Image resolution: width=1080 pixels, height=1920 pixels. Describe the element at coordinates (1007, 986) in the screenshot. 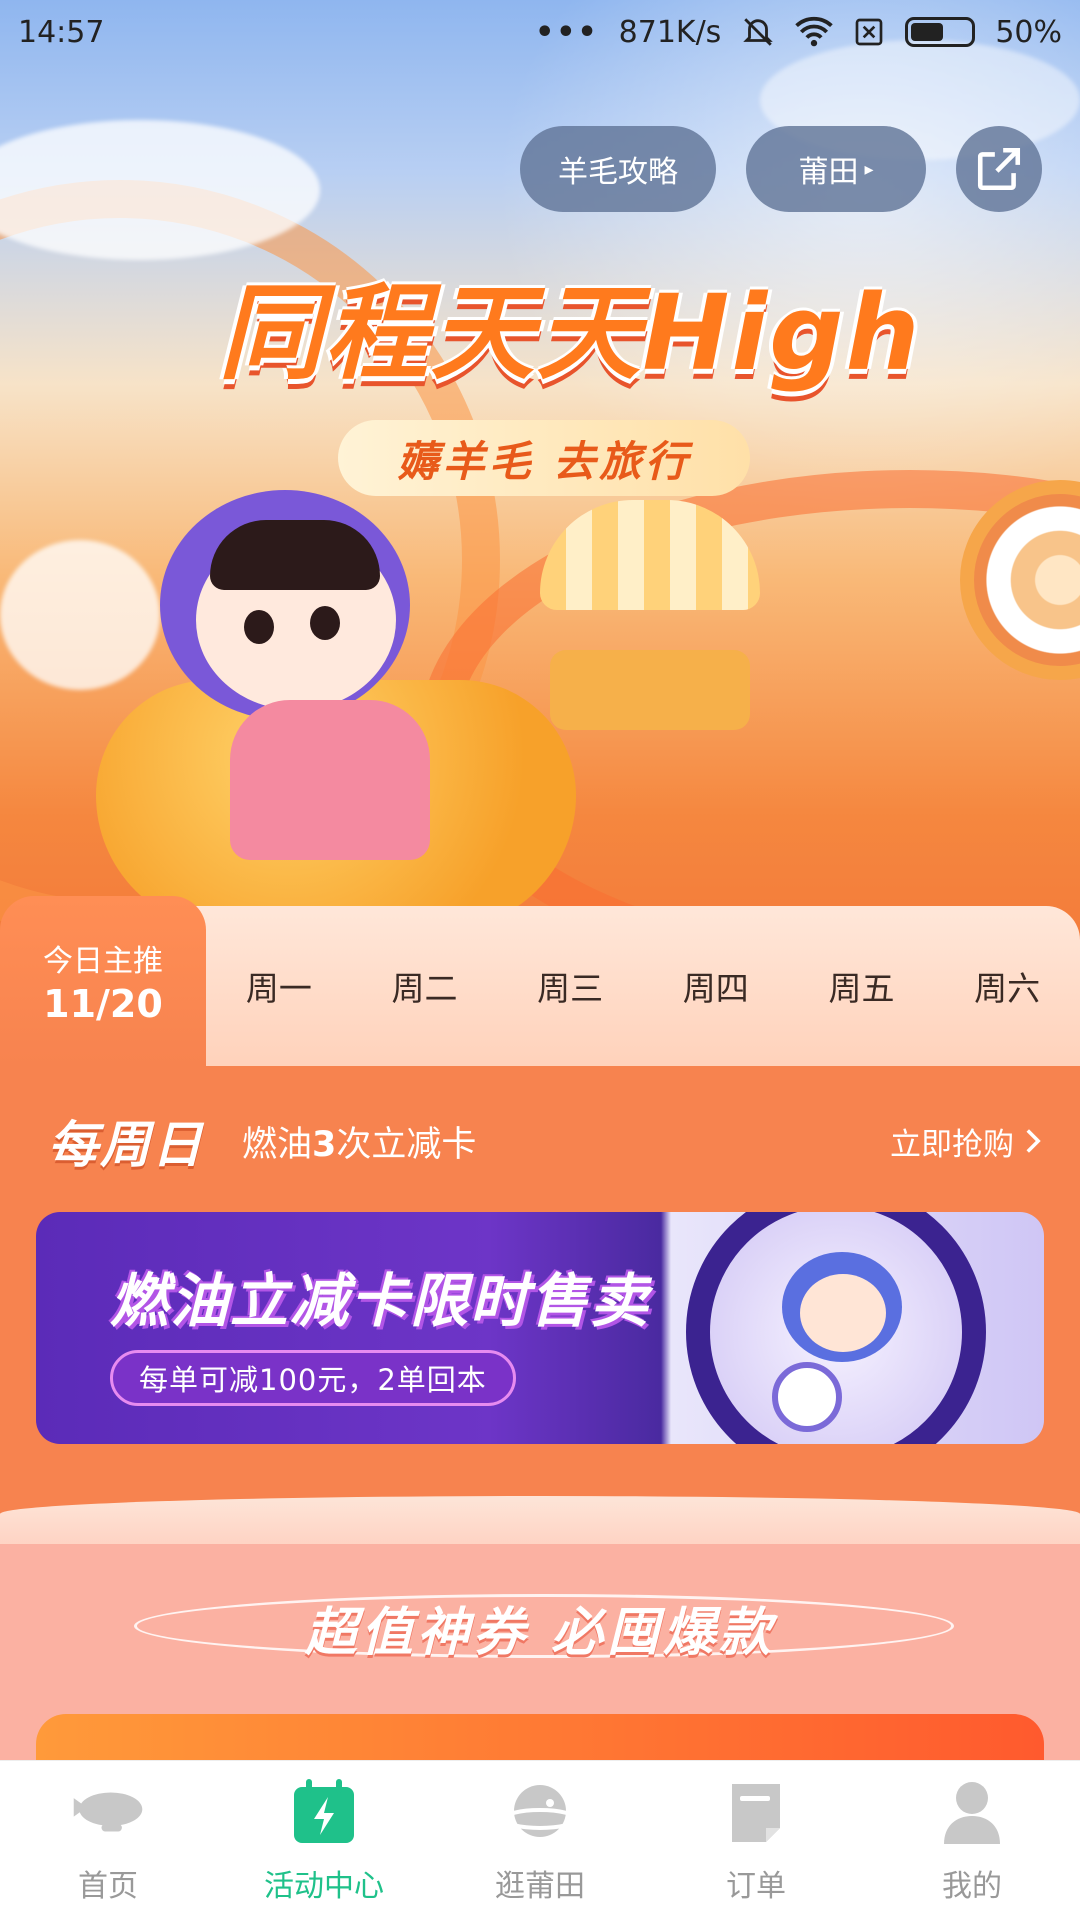

I see `tab-saturday: 周六` at that location.